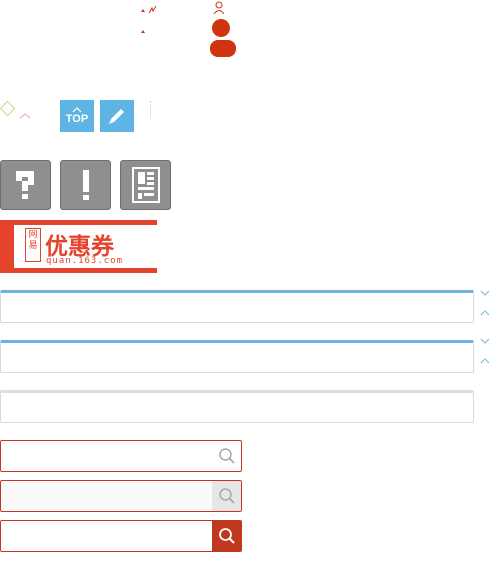 The height and width of the screenshot is (570, 500). Describe the element at coordinates (150, 109) in the screenshot. I see `divider` at that location.